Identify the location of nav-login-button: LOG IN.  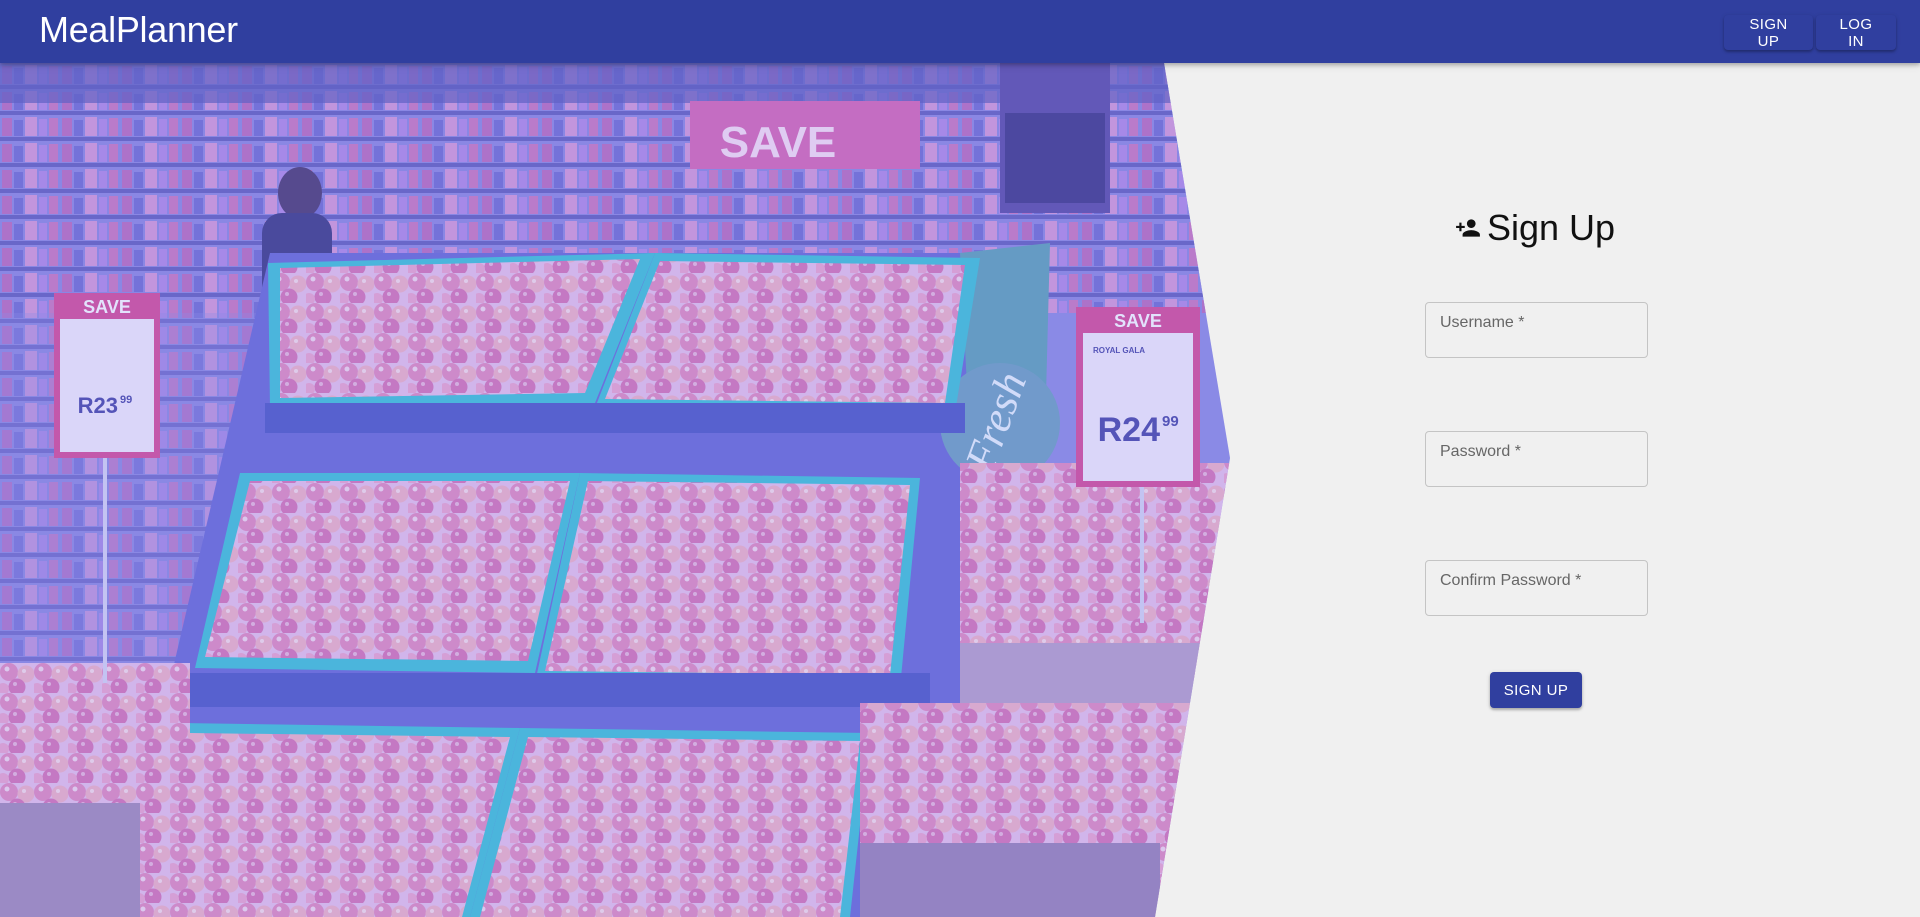
(1856, 32).